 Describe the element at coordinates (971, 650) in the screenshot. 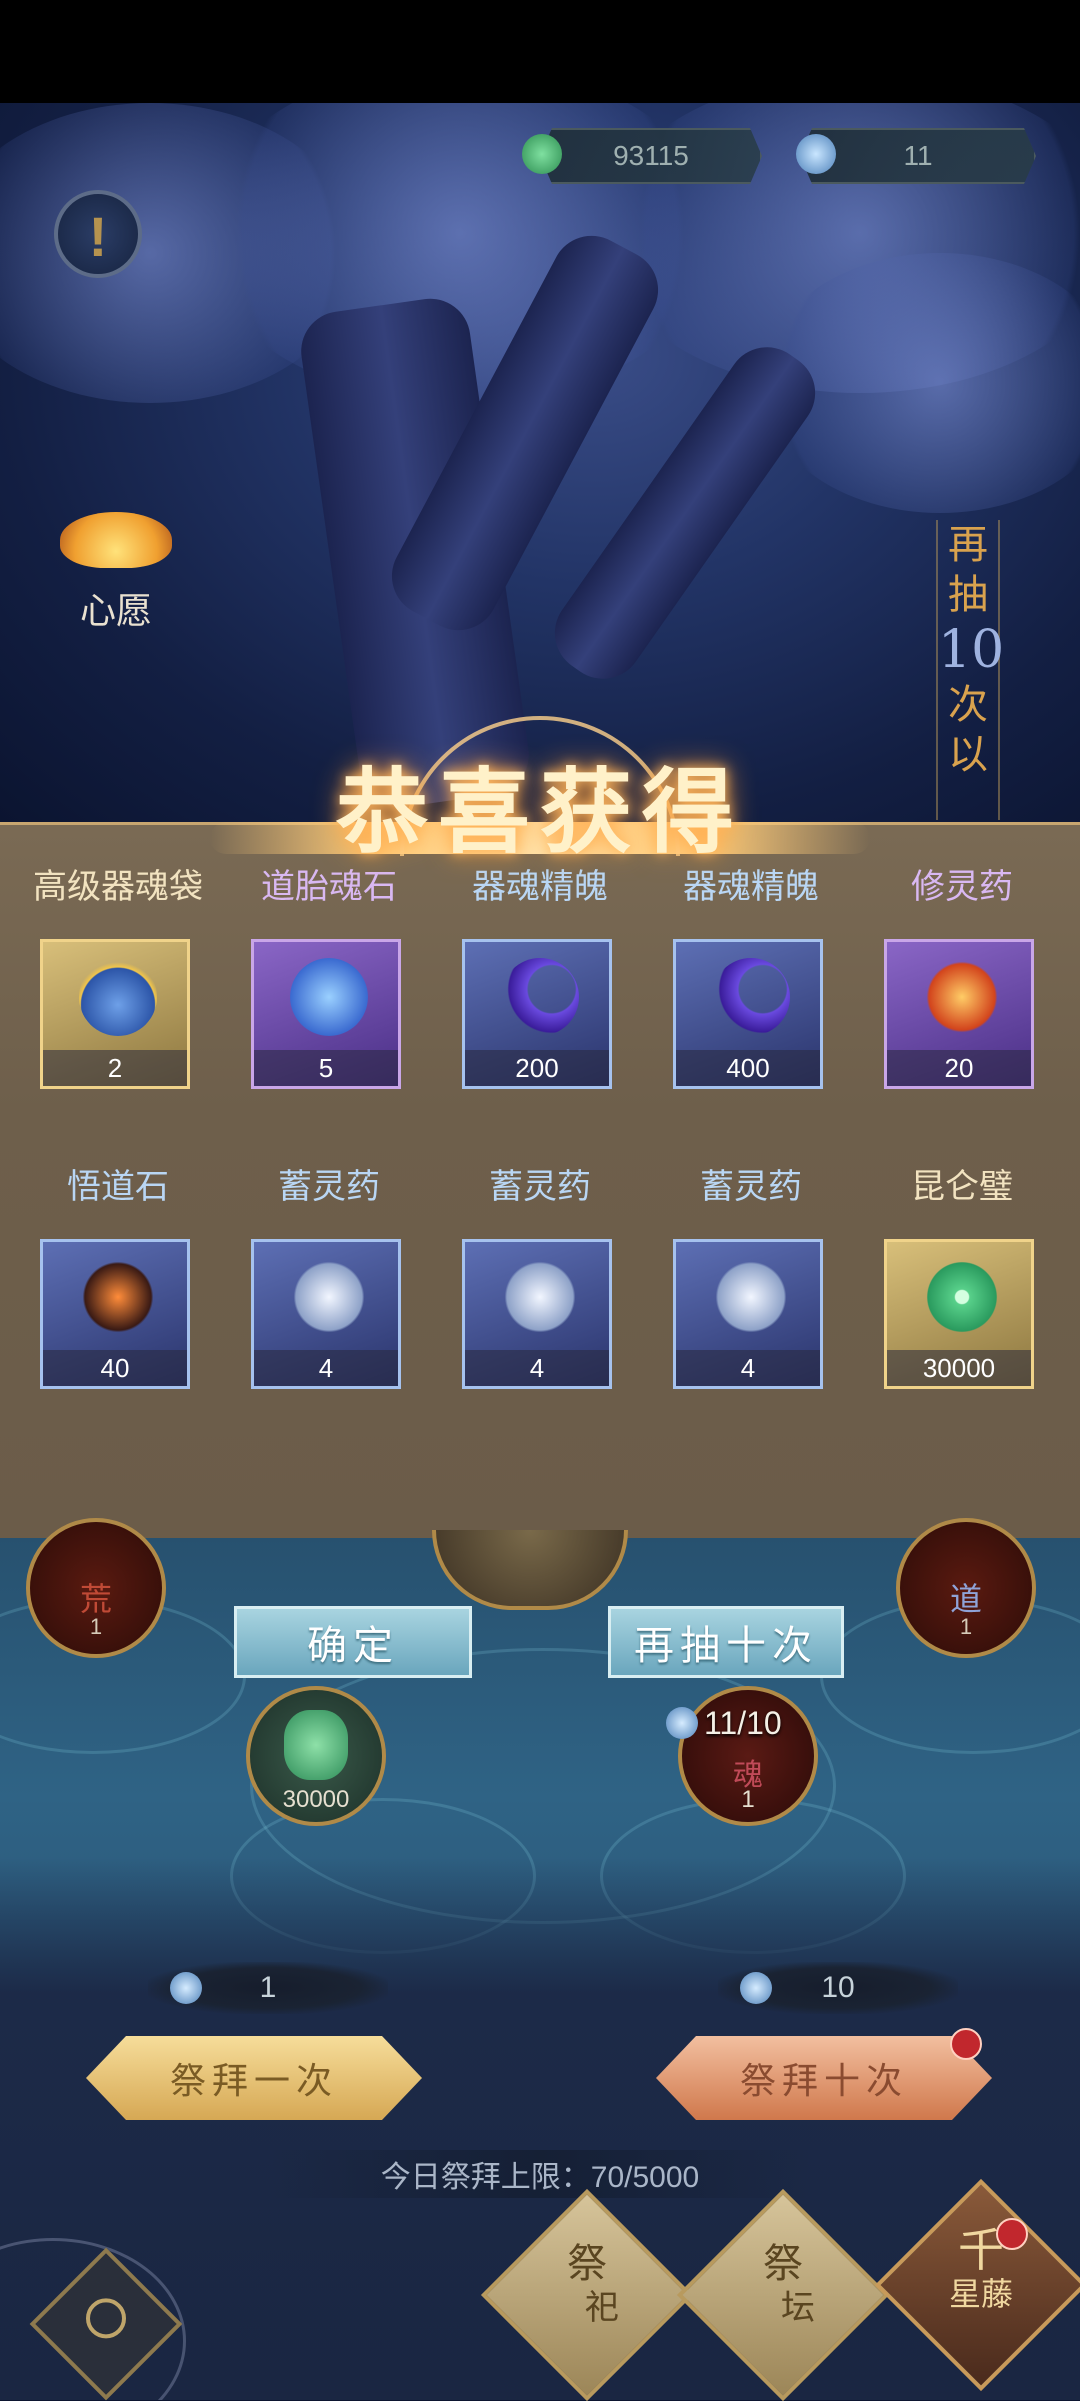

I see `banner-count: 10` at that location.